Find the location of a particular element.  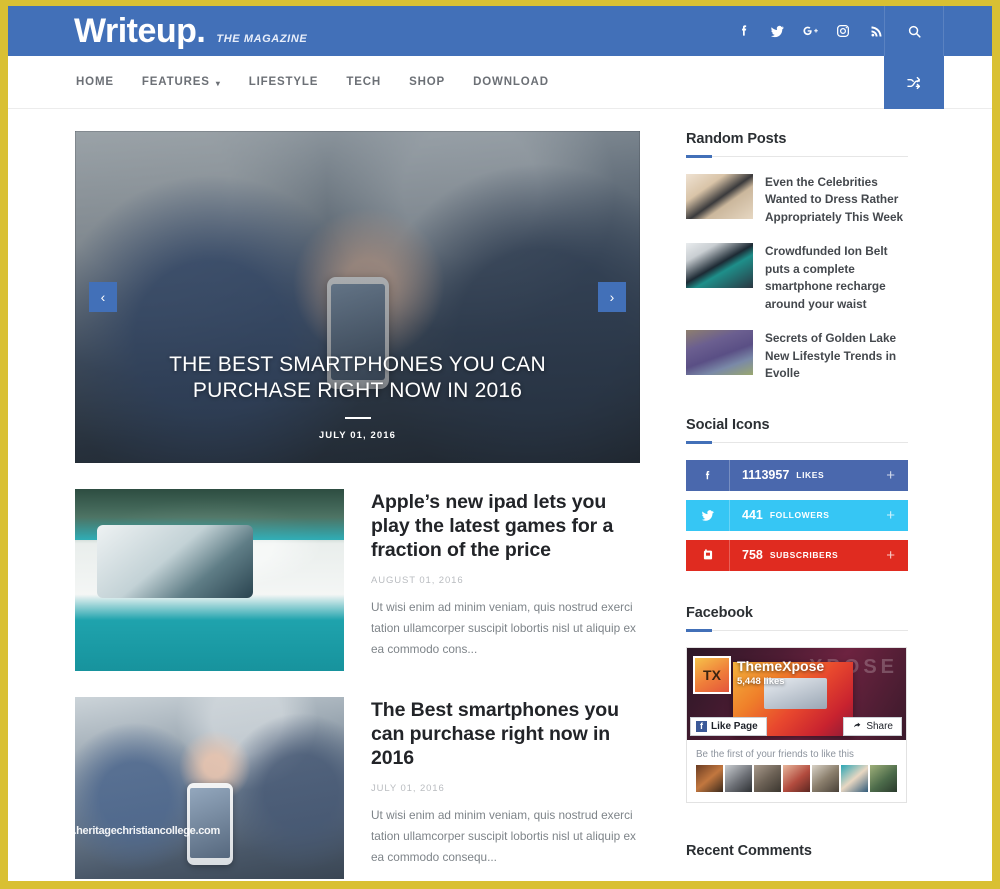

search-button is located at coordinates (914, 31).